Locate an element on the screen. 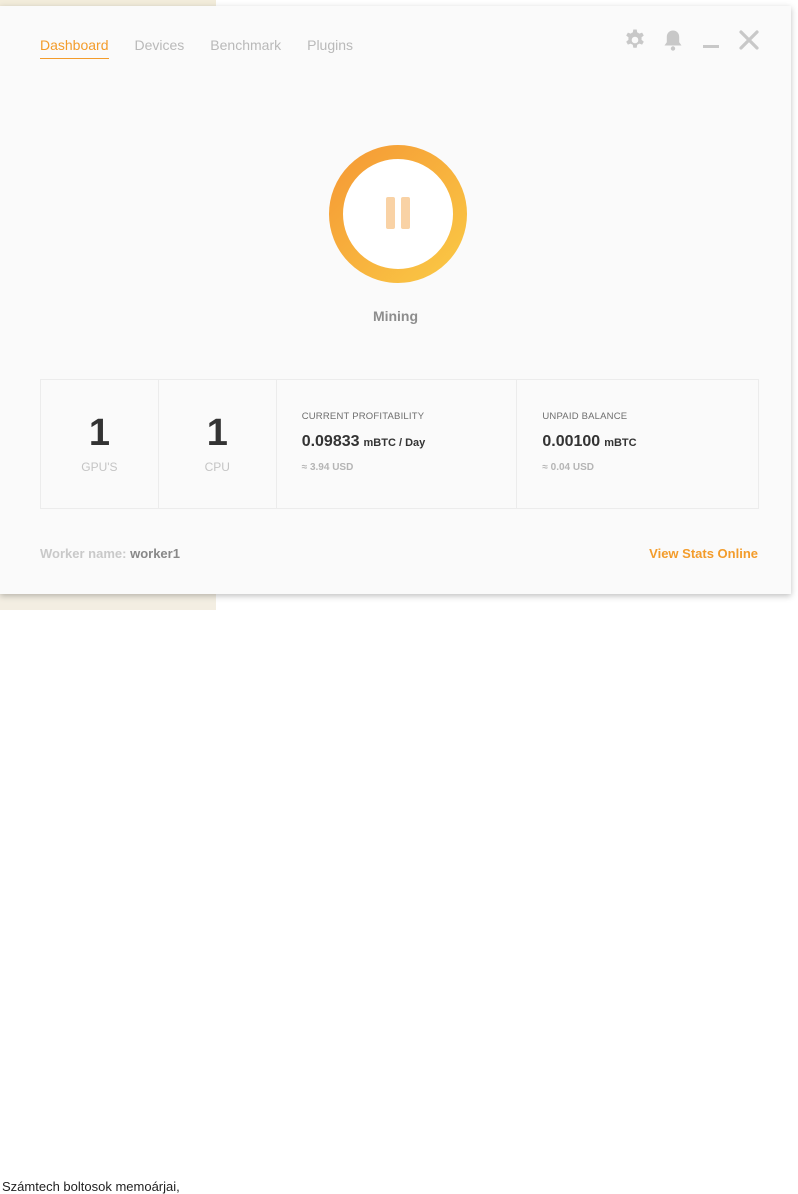  background-text: Számtech boltosok memoárjai, is located at coordinates (91, 1186).